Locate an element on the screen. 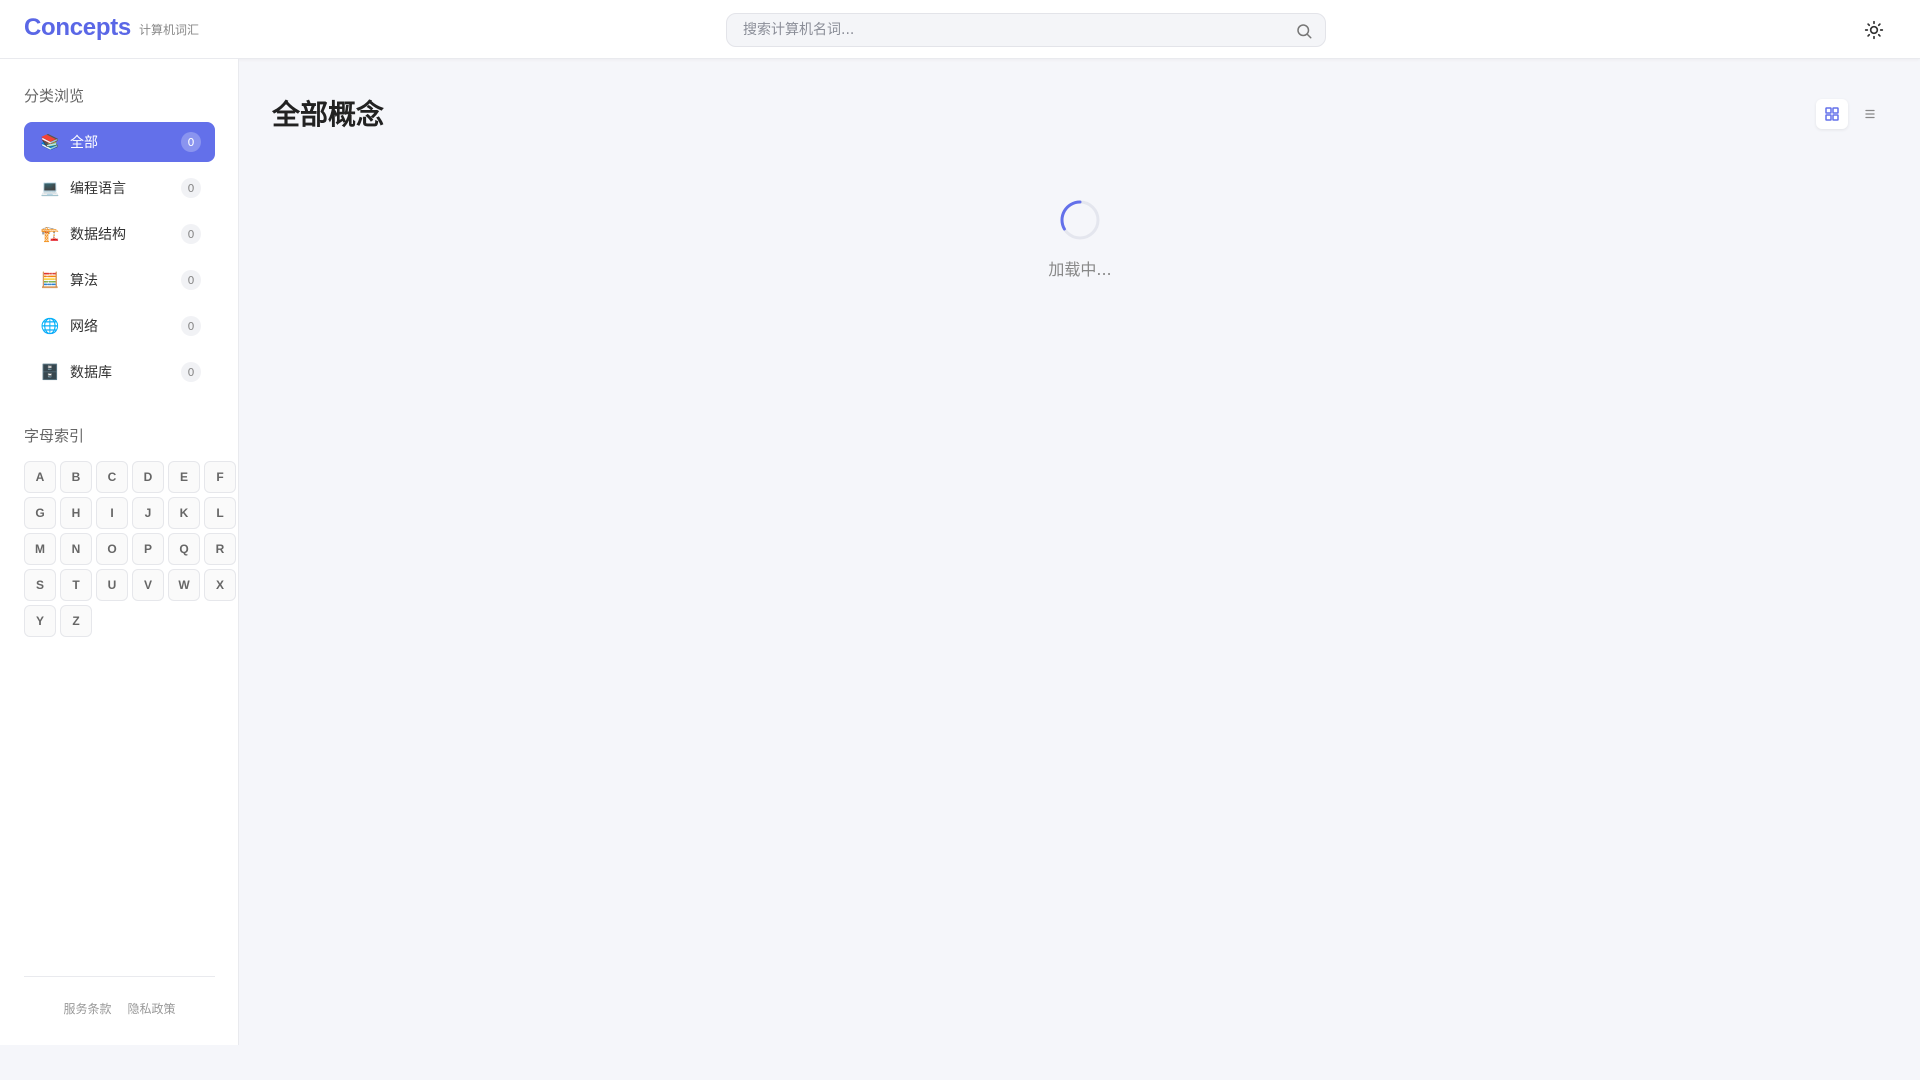 This screenshot has width=1920, height=1080. category-item-database: 🗄️ 数据库 0 is located at coordinates (119, 372).